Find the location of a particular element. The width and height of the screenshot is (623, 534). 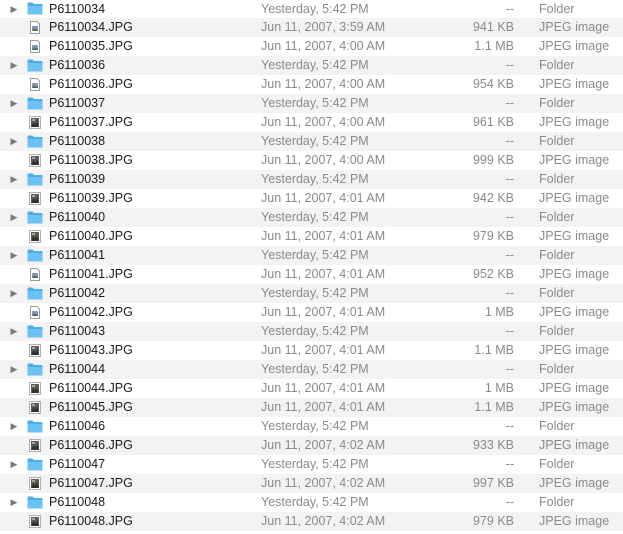

item-name: P6110038.JPG is located at coordinates (91, 160).